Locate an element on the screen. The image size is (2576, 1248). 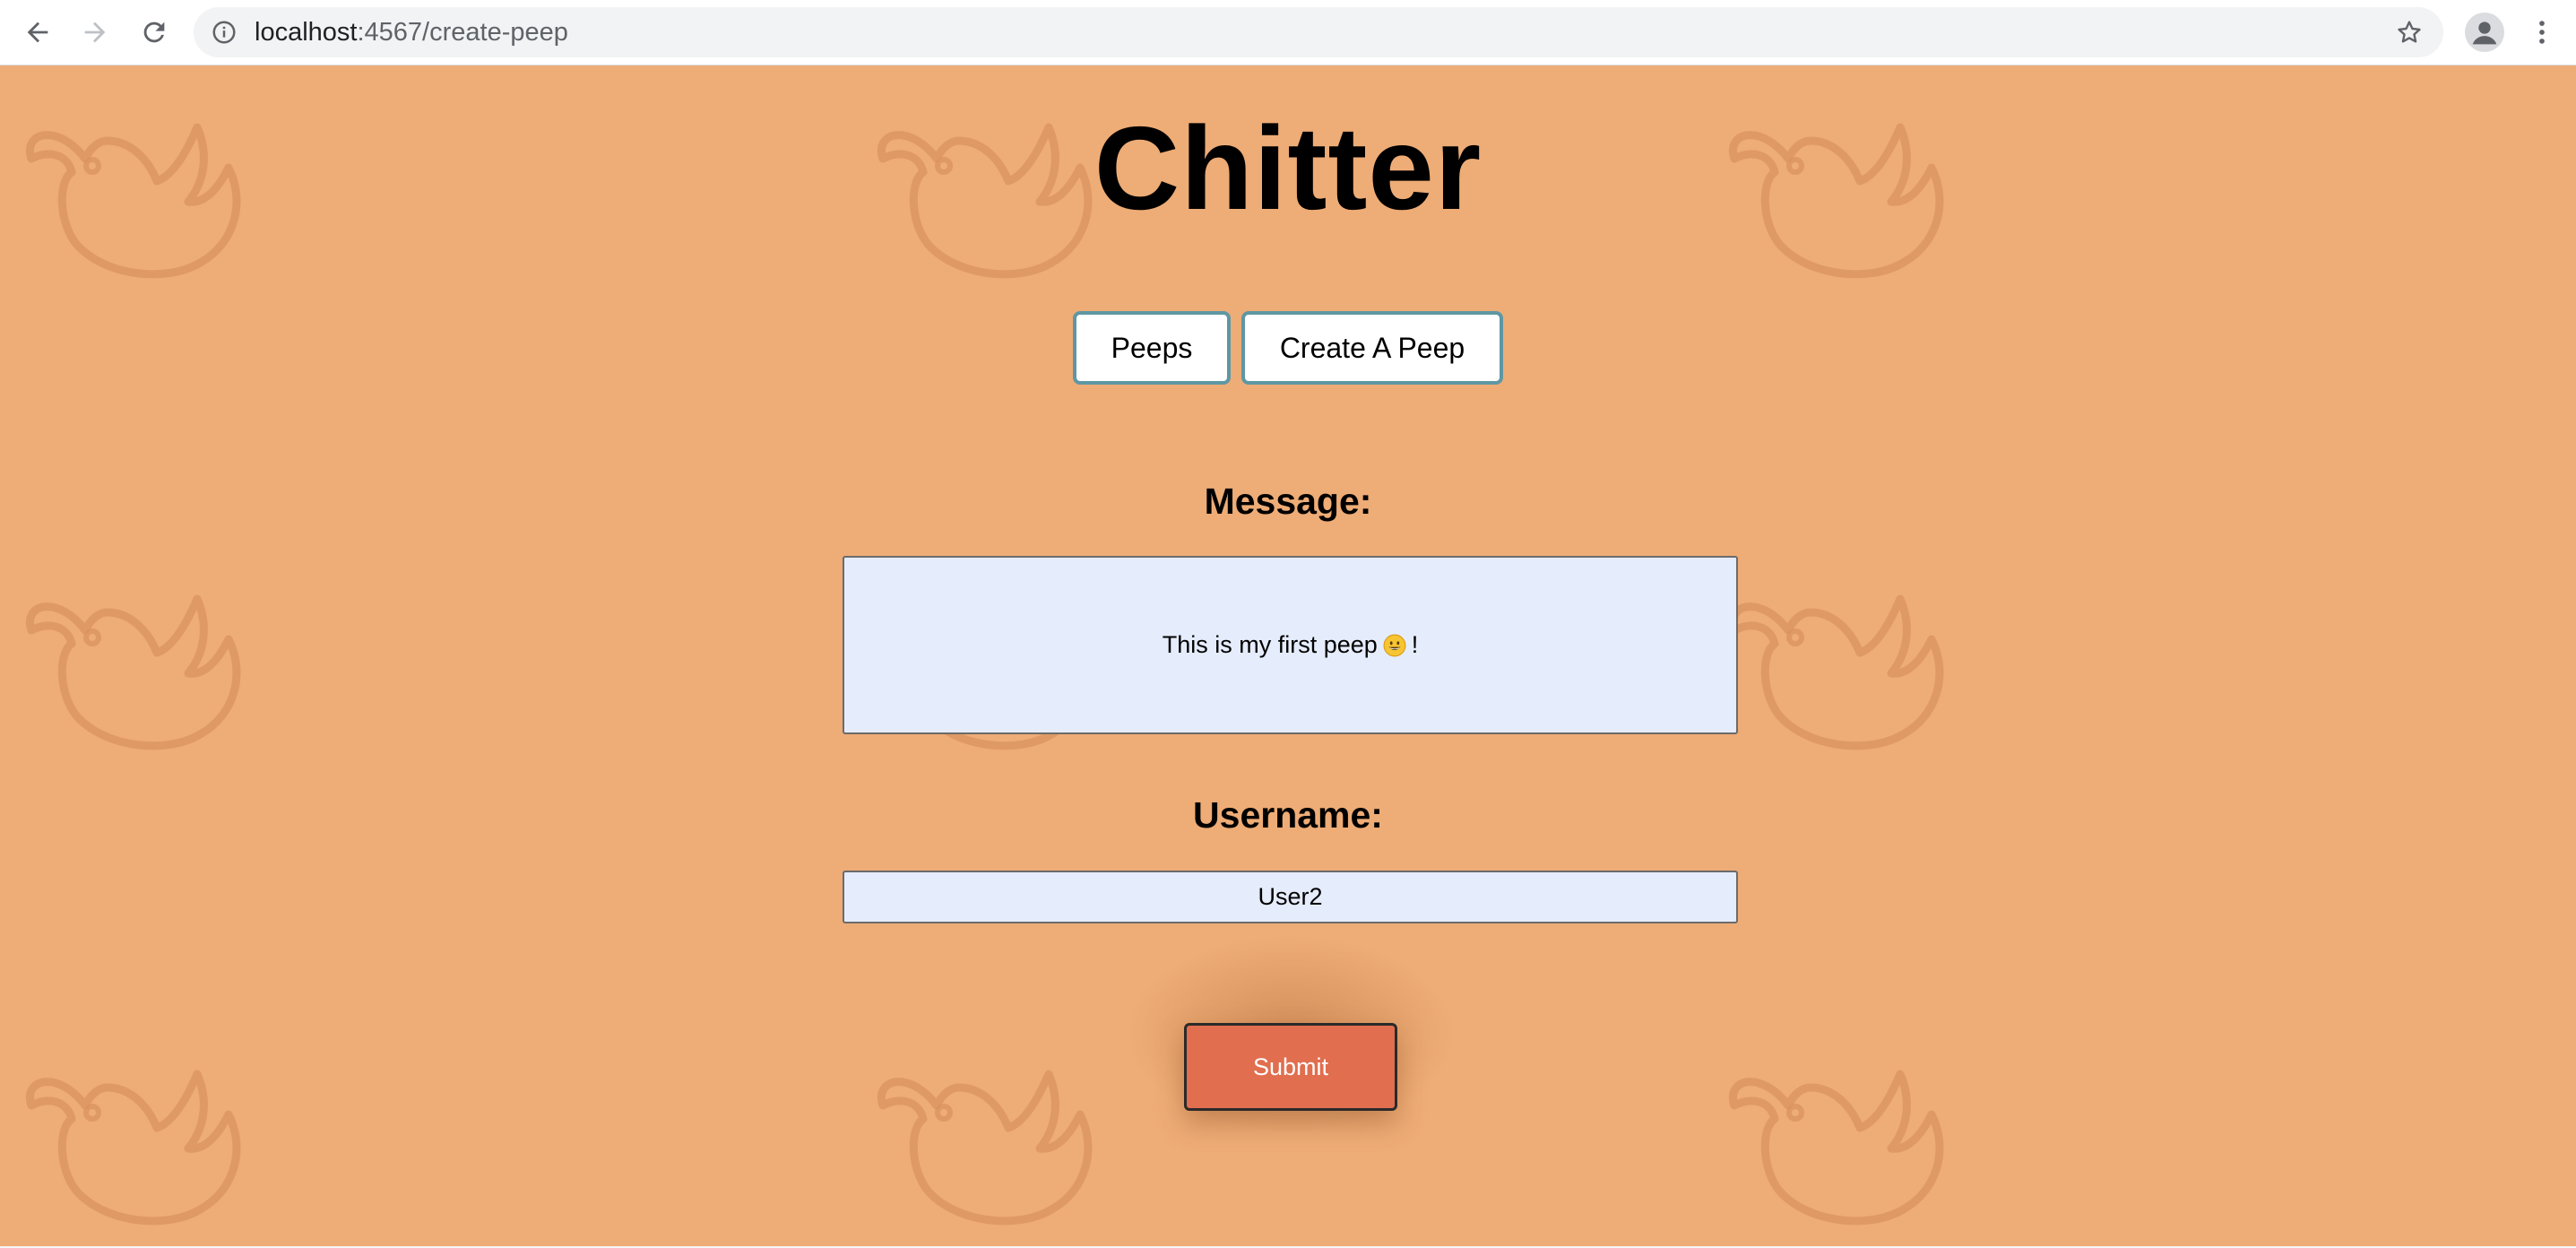
forward-button is located at coordinates (95, 32).